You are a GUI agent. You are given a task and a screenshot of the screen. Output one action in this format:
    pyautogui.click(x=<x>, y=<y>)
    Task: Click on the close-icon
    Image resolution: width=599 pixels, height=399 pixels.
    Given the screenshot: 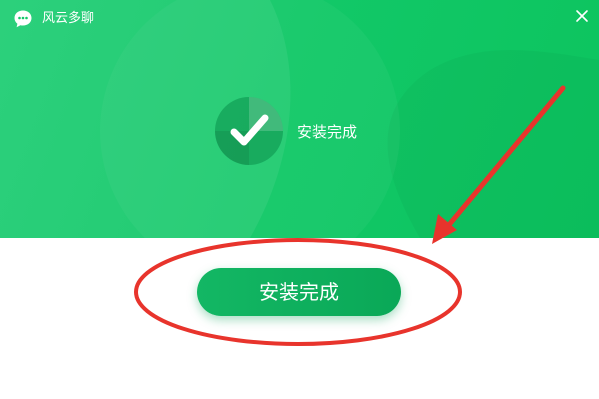 What is the action you would take?
    pyautogui.click(x=582, y=16)
    